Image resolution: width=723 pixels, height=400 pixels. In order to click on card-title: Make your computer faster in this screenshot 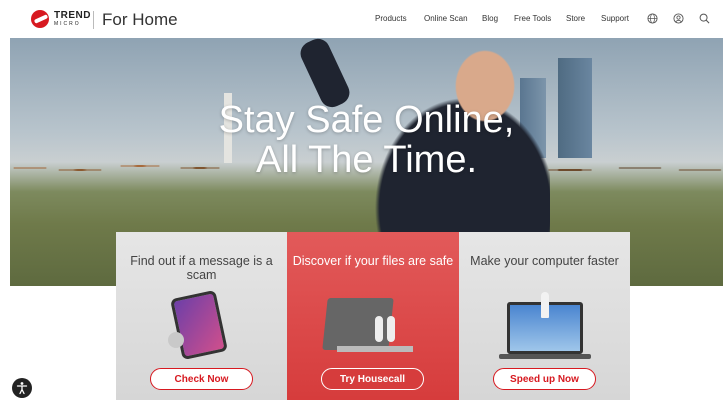, I will do `click(544, 261)`.